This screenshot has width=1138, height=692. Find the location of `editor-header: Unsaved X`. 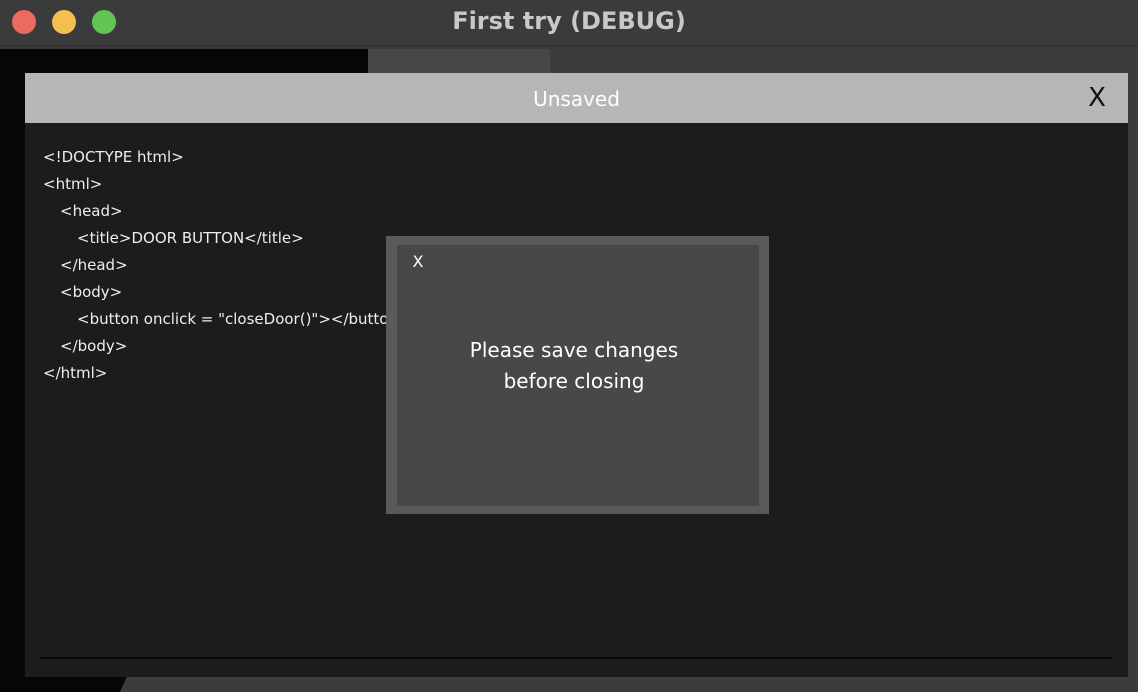

editor-header: Unsaved X is located at coordinates (576, 98).